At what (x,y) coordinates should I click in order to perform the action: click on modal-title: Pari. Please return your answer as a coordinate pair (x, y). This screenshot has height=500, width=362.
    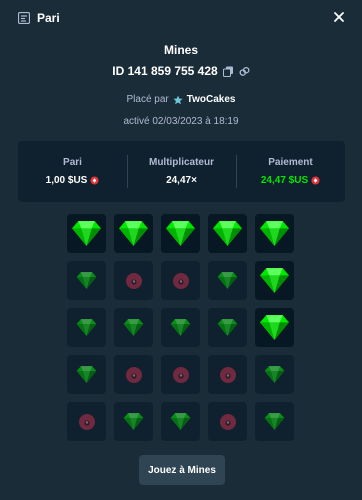
    Looking at the image, I should click on (48, 18).